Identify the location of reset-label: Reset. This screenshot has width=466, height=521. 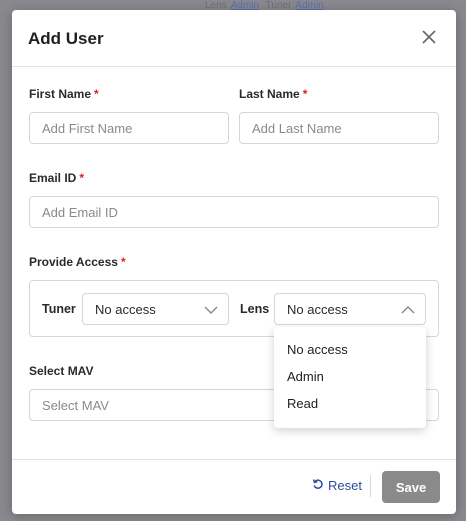
(345, 485).